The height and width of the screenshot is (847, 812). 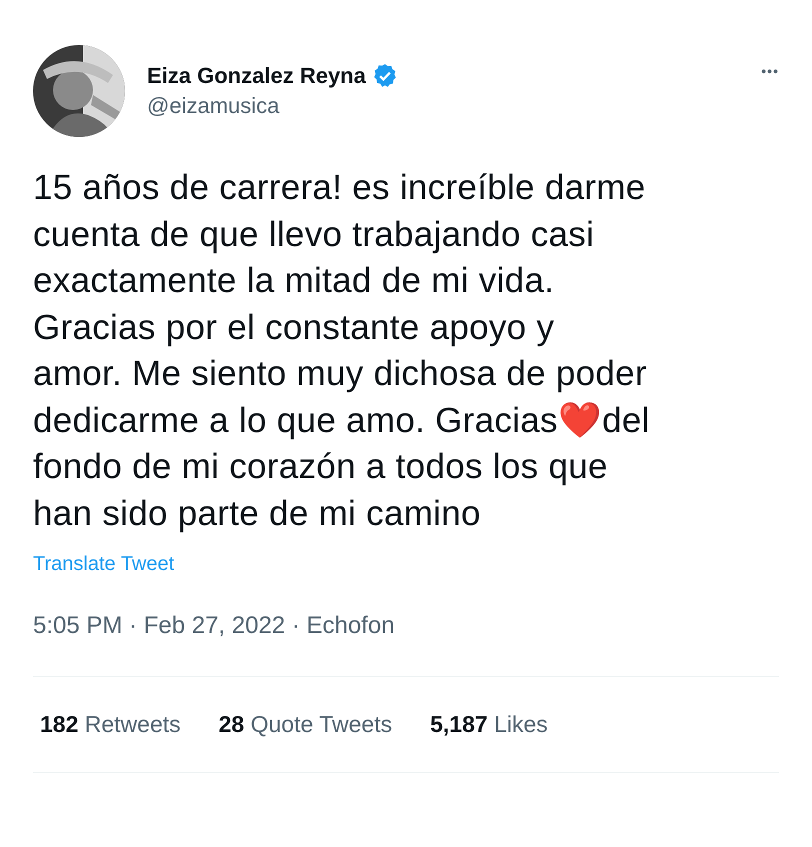 I want to click on tweet-timestamp: 5:05 PM · Feb 27, 2022 · Echofon, so click(x=214, y=626).